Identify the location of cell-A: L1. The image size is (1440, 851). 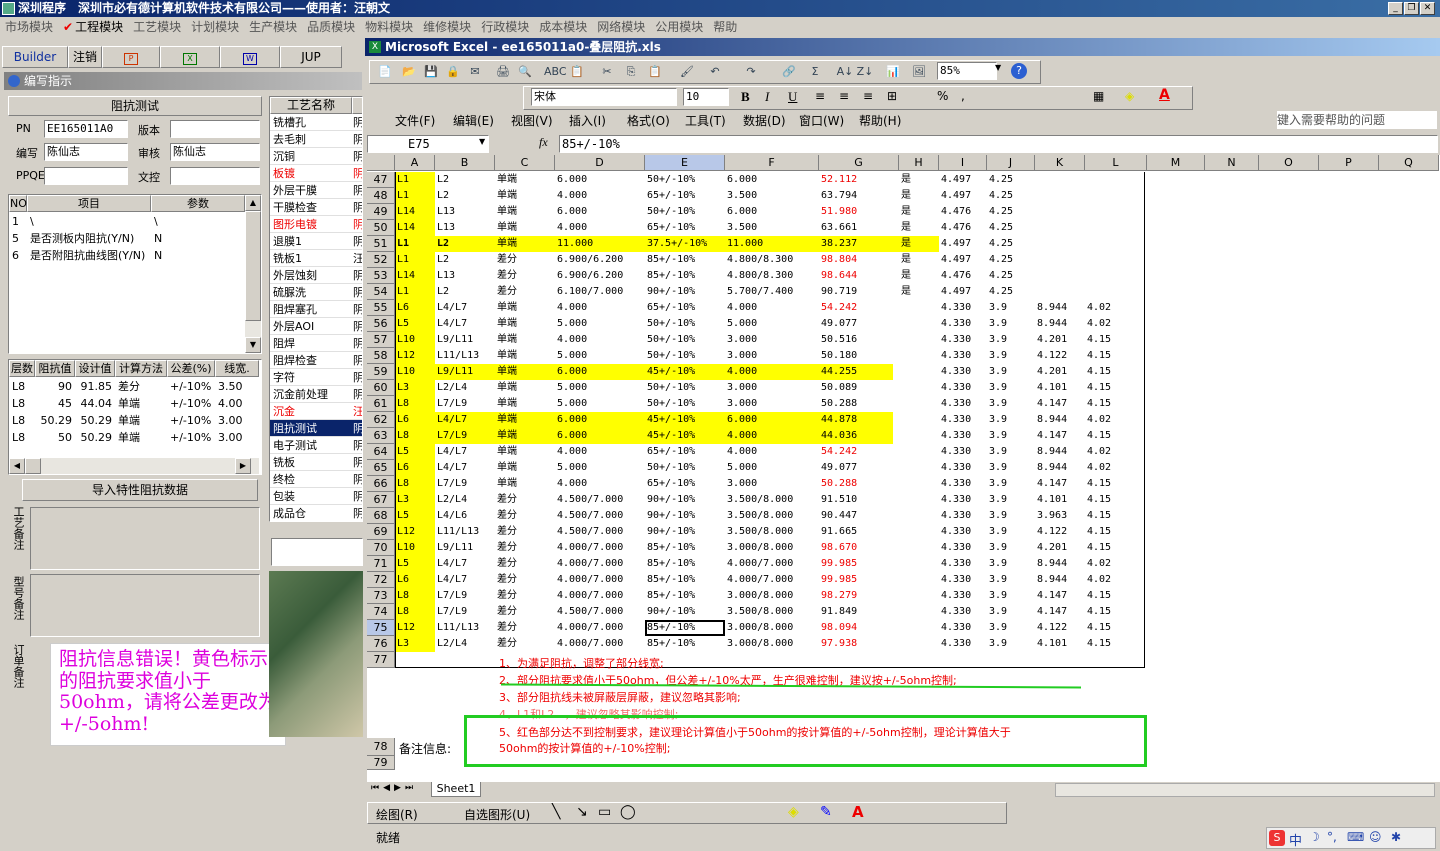
(415, 196).